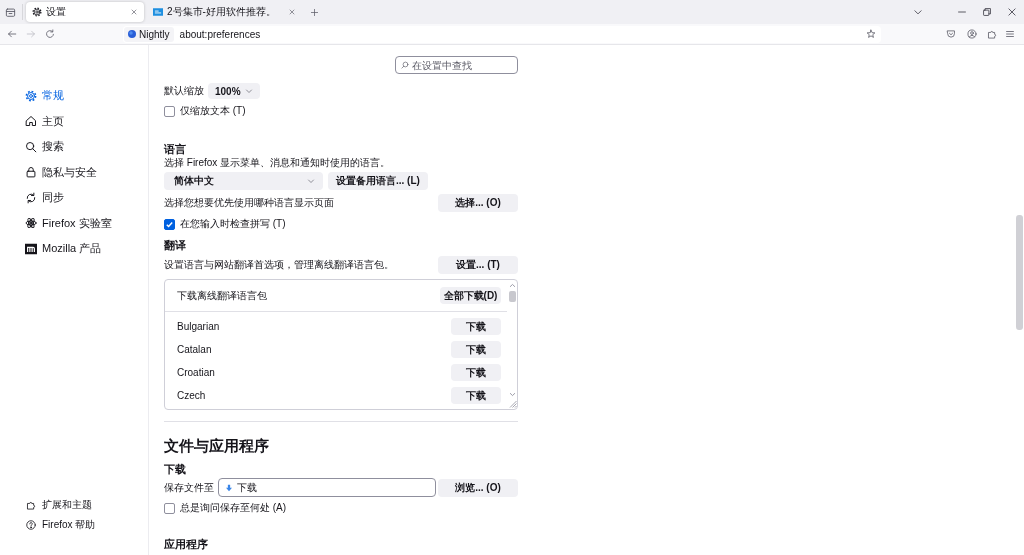  What do you see at coordinates (951, 34) in the screenshot?
I see `pocket-icon` at bounding box center [951, 34].